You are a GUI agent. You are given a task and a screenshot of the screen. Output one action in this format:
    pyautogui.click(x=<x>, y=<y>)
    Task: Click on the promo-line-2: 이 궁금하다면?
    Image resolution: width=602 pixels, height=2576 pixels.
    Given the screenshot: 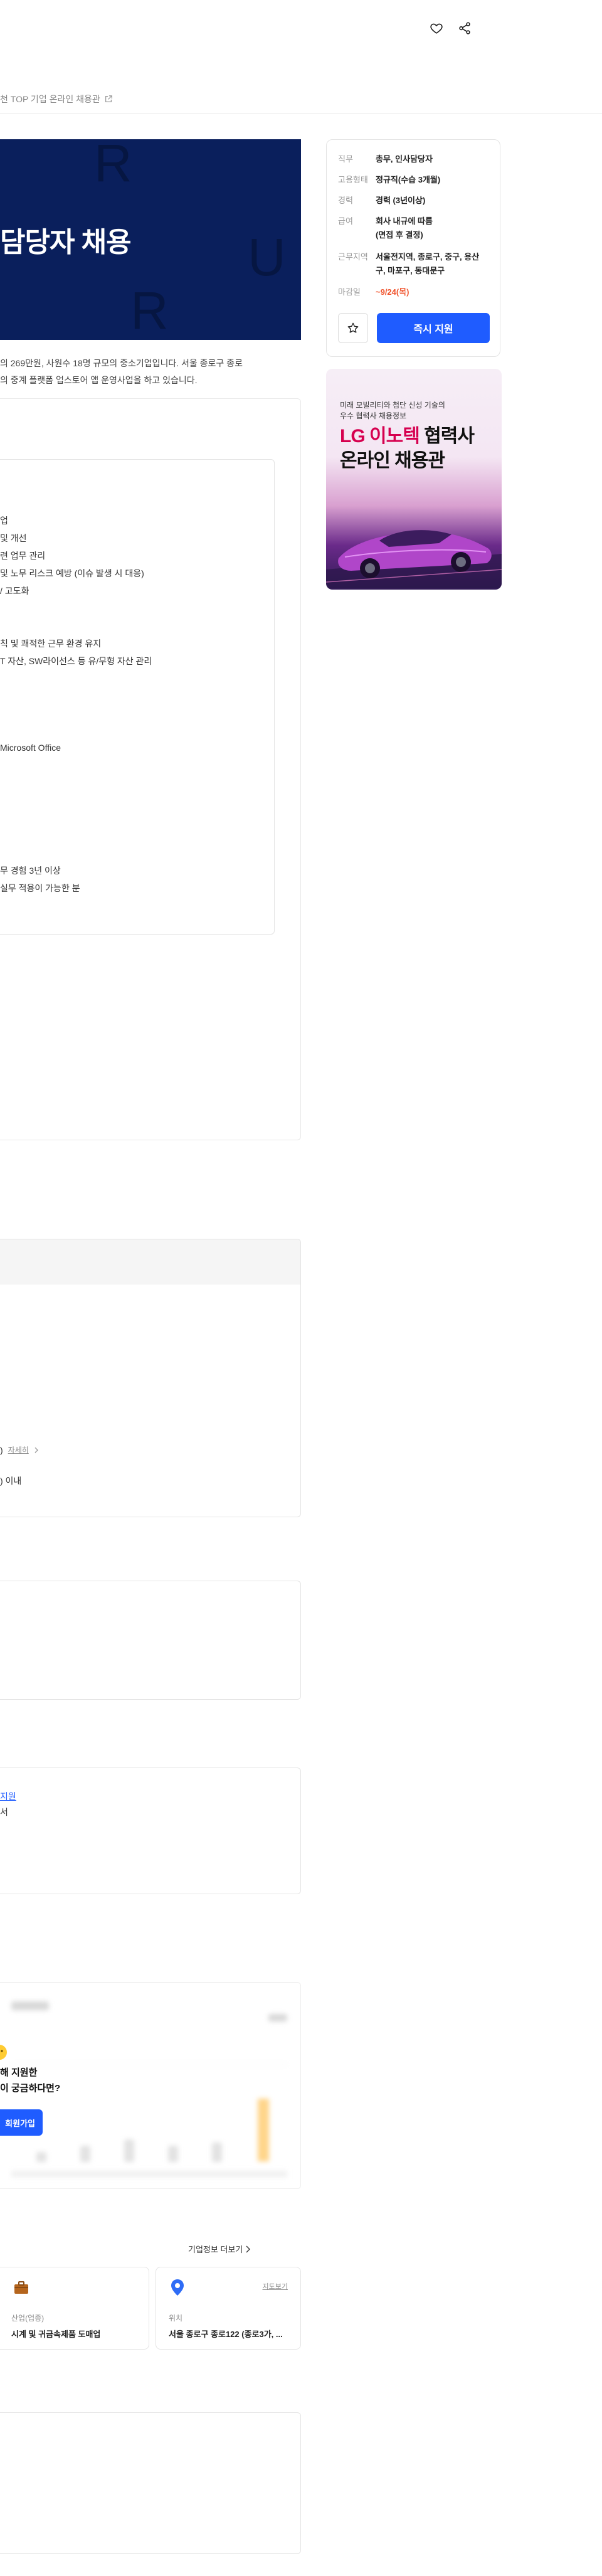 What is the action you would take?
    pyautogui.click(x=30, y=2088)
    